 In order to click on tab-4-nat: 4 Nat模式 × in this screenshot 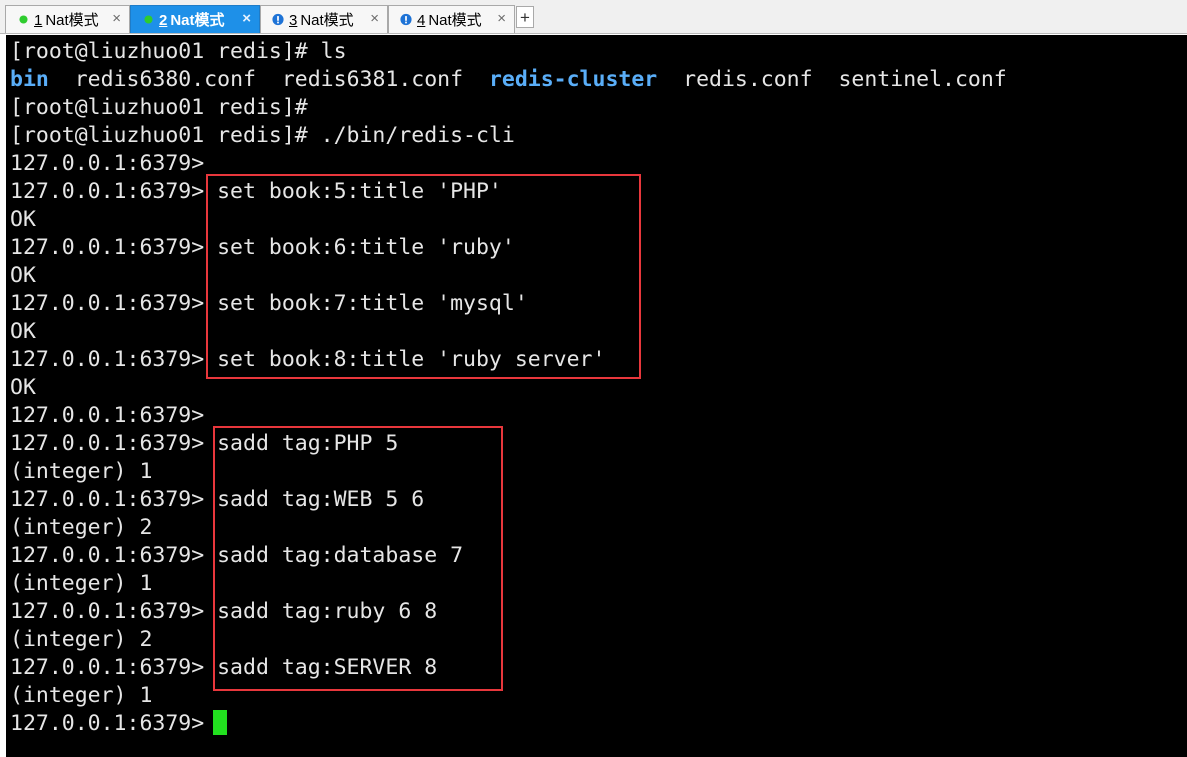, I will do `click(451, 19)`.